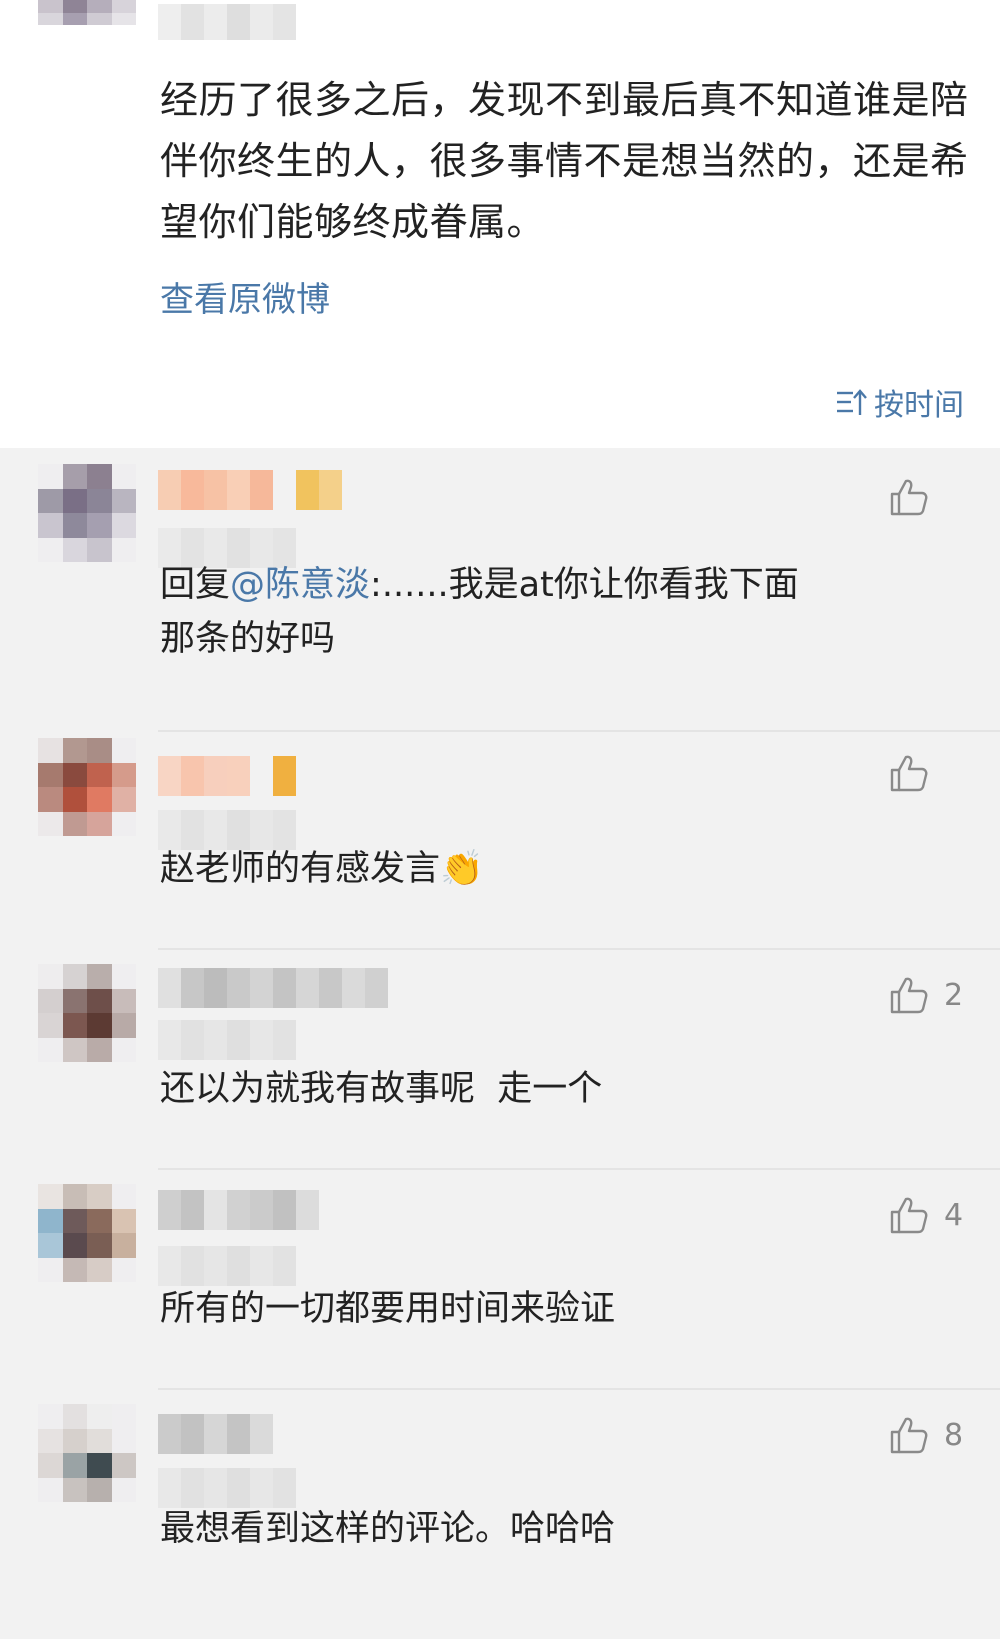  What do you see at coordinates (388, 1309) in the screenshot?
I see `comment-text: 所有的一切都要用时间来验证` at bounding box center [388, 1309].